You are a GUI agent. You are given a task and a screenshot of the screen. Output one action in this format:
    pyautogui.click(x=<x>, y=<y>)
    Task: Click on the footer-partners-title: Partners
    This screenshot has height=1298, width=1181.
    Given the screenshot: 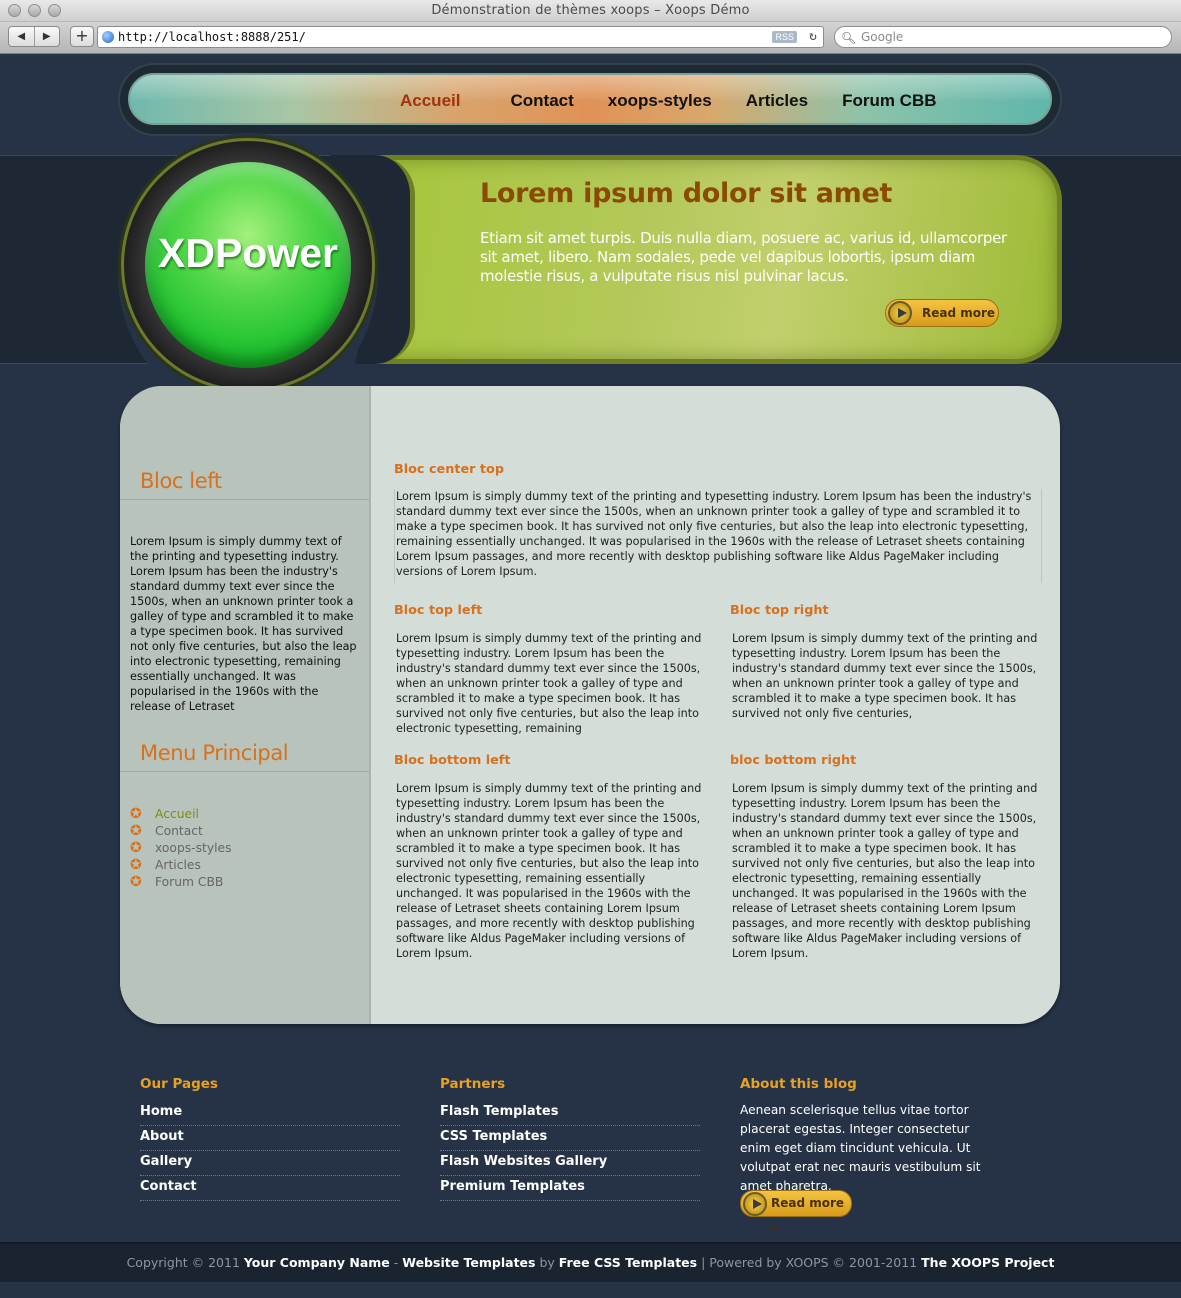 What is the action you would take?
    pyautogui.click(x=473, y=1084)
    